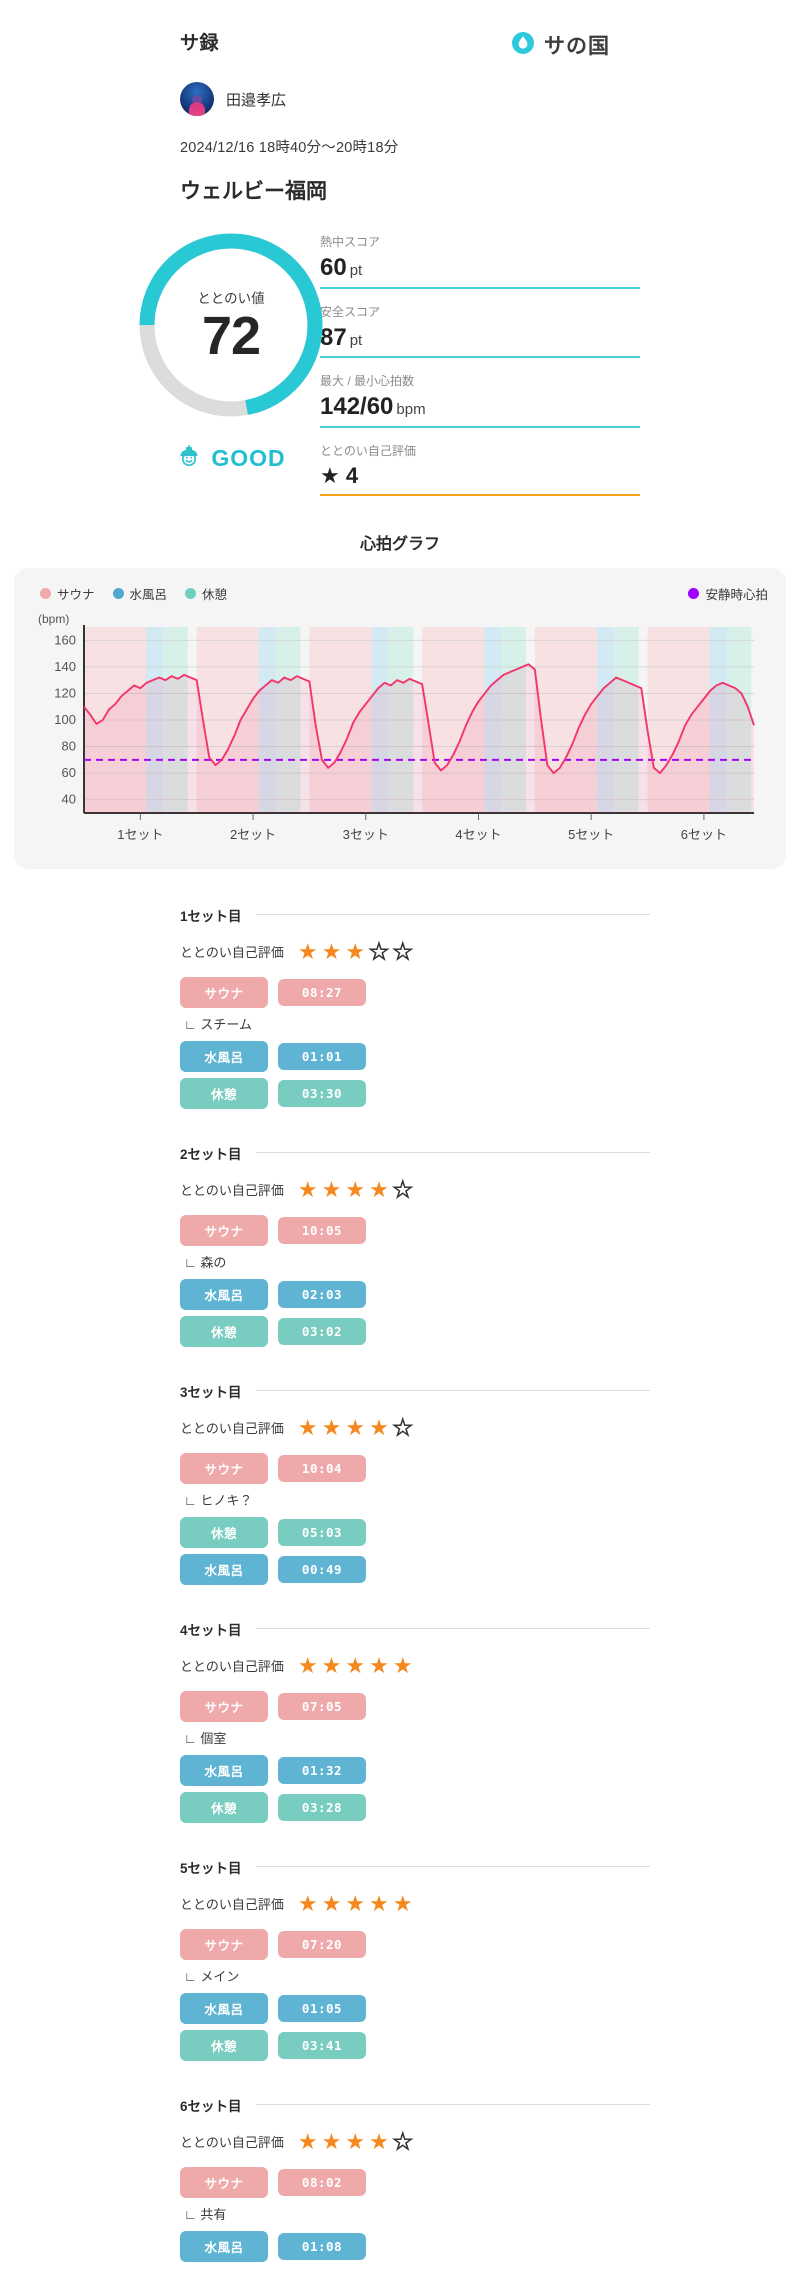 This screenshot has width=800, height=2274. Describe the element at coordinates (65, 666) in the screenshot. I see `svg-text: 140` at that location.